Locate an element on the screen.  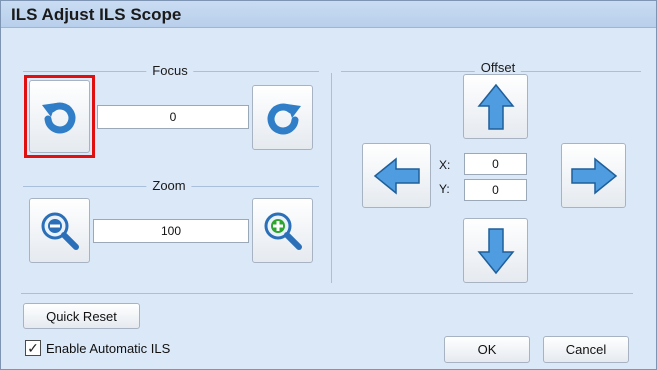
quick-reset-button: Quick Reset is located at coordinates (81, 316).